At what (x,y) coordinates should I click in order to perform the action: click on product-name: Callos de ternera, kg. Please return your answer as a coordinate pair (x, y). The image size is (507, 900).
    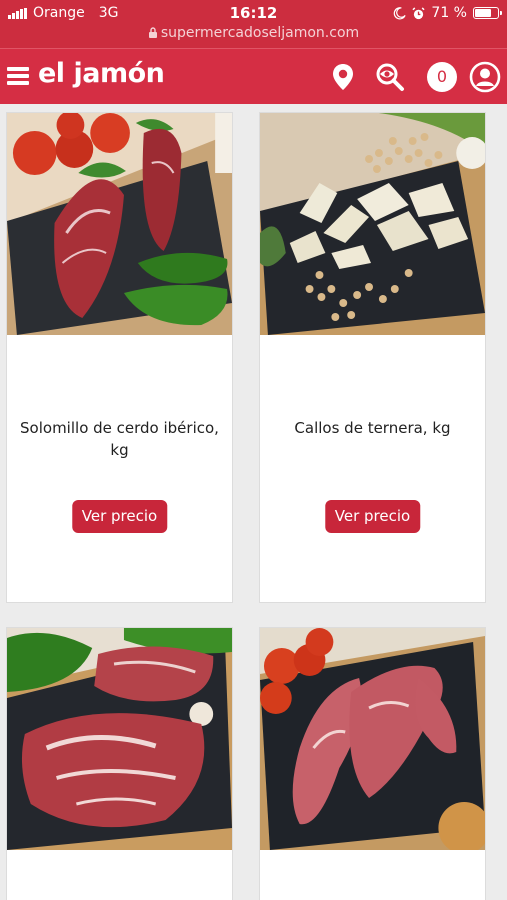
    Looking at the image, I should click on (372, 428).